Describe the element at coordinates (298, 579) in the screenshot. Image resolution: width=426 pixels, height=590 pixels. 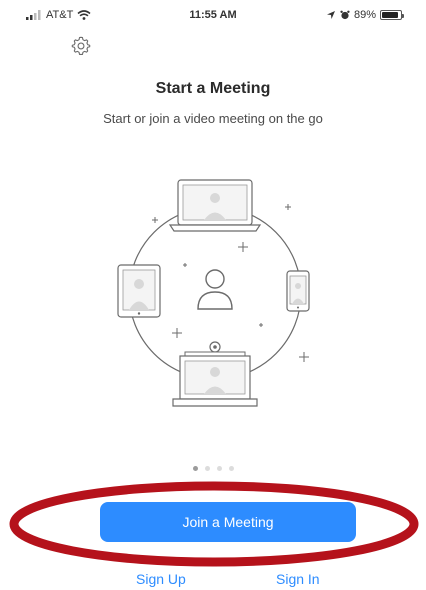
I see `sign-in-link: Sign In` at that location.